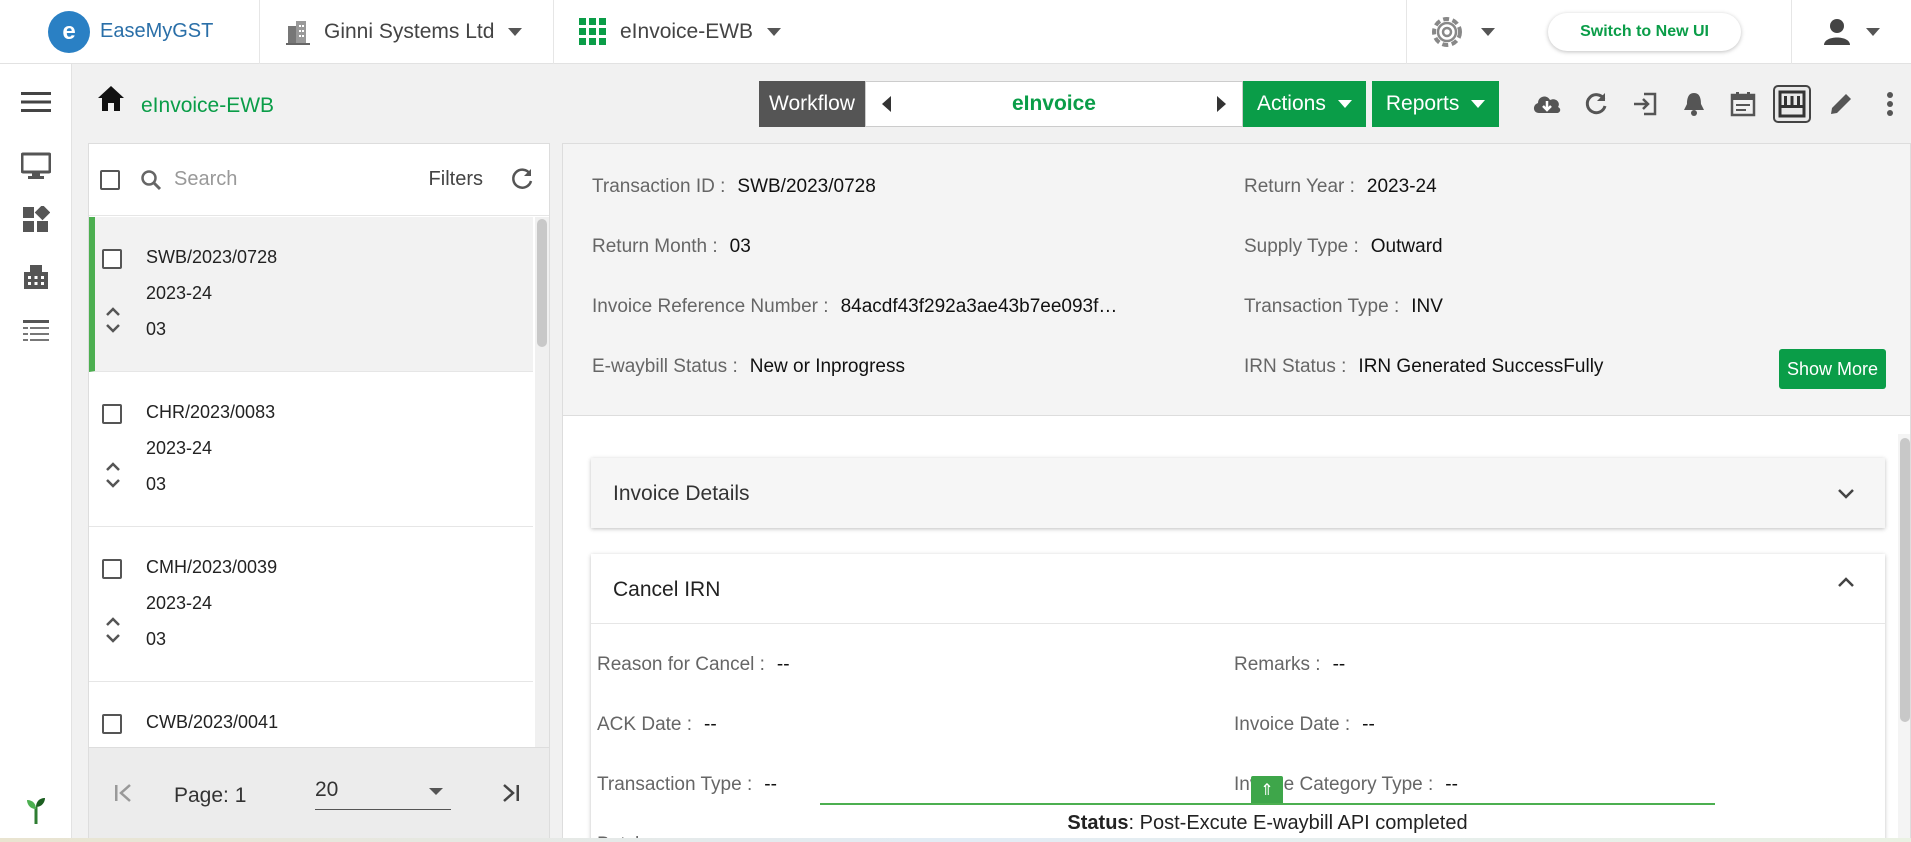 This screenshot has height=842, width=1911. I want to click on brand-logo-icon: e, so click(69, 31).